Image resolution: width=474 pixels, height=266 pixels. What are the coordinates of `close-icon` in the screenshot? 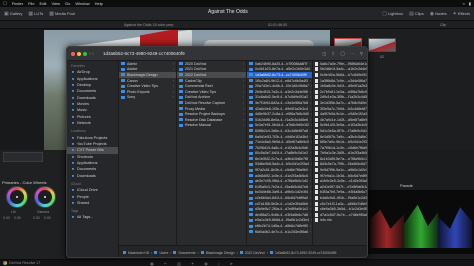 It's located at (73, 54).